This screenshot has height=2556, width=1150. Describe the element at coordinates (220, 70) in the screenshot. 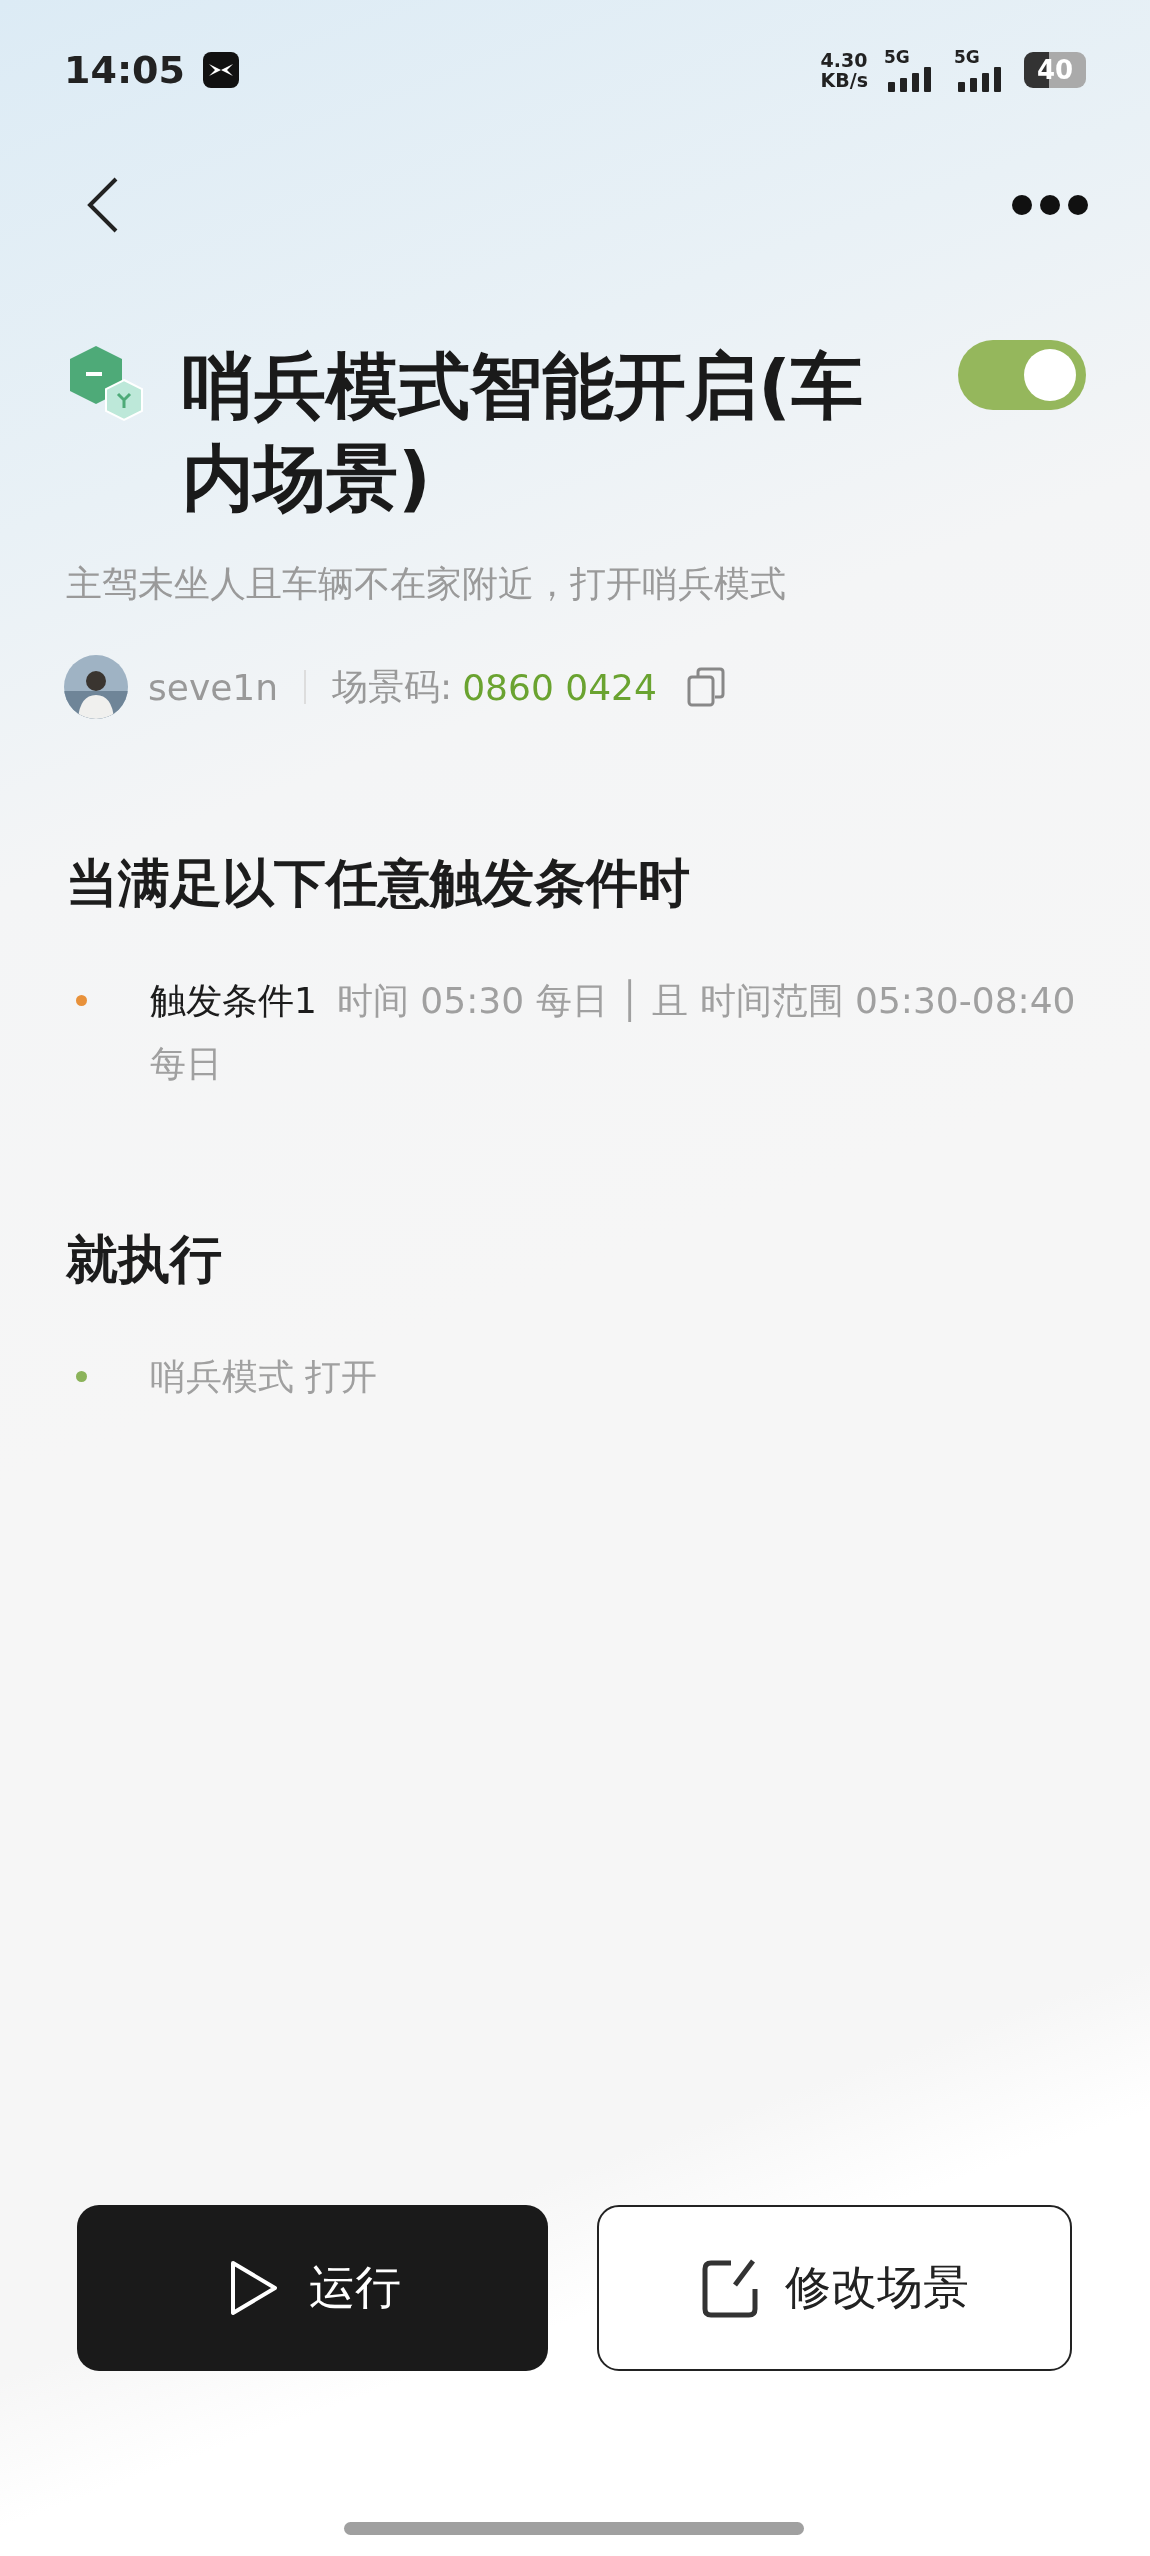

I see `app-icon` at that location.